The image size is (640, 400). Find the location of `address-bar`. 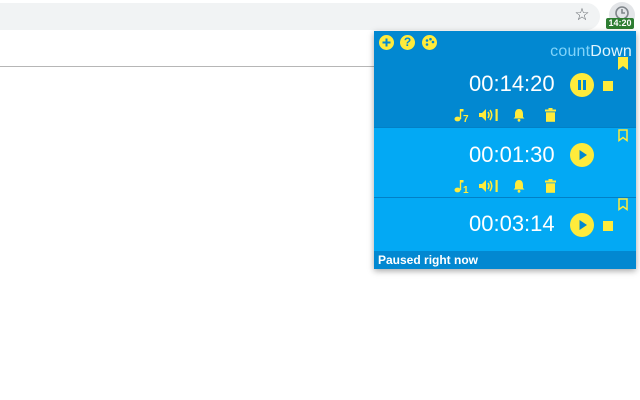

address-bar is located at coordinates (300, 16).